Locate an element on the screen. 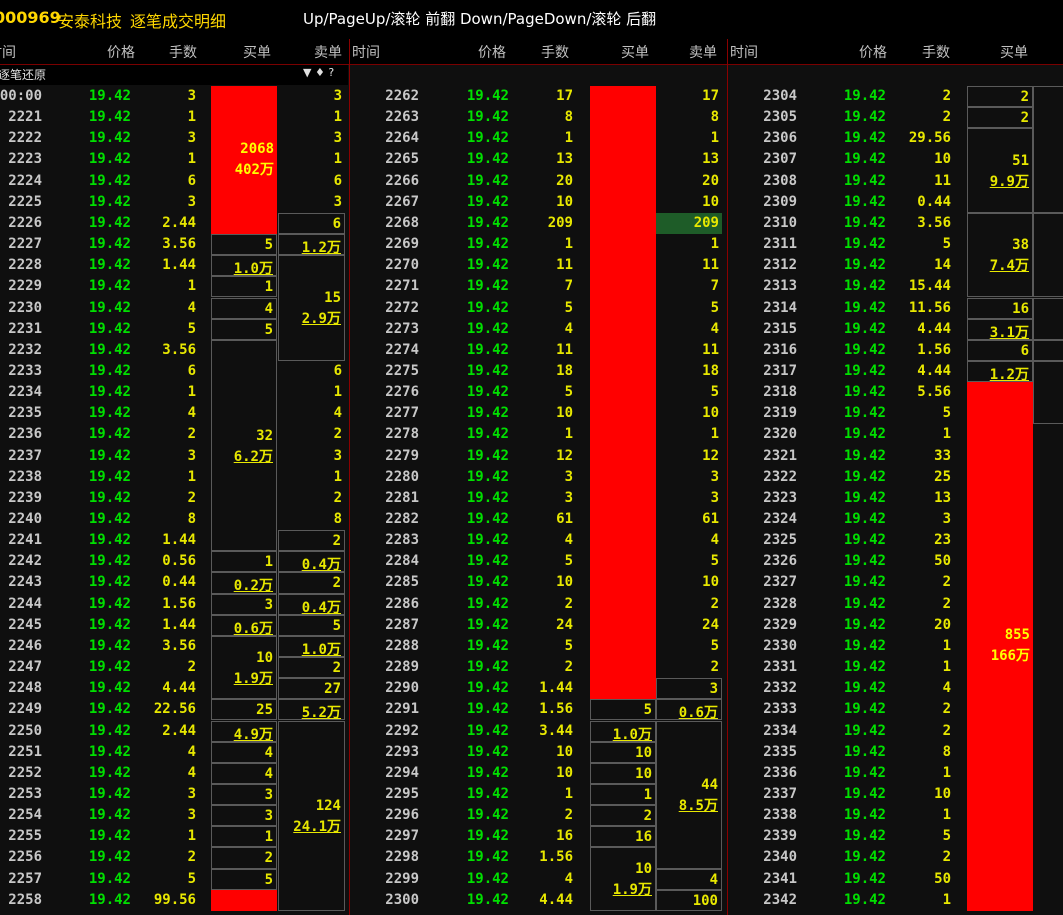  sell-order-block: 0 is located at coordinates (1048, 255).